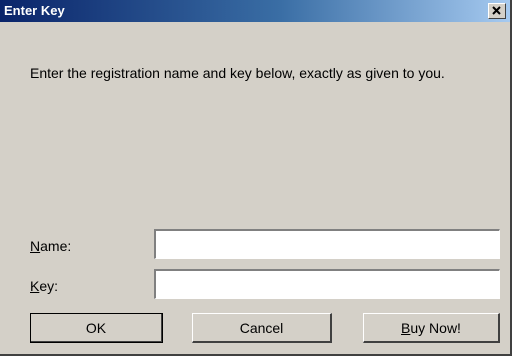  I want to click on close-button, so click(497, 11).